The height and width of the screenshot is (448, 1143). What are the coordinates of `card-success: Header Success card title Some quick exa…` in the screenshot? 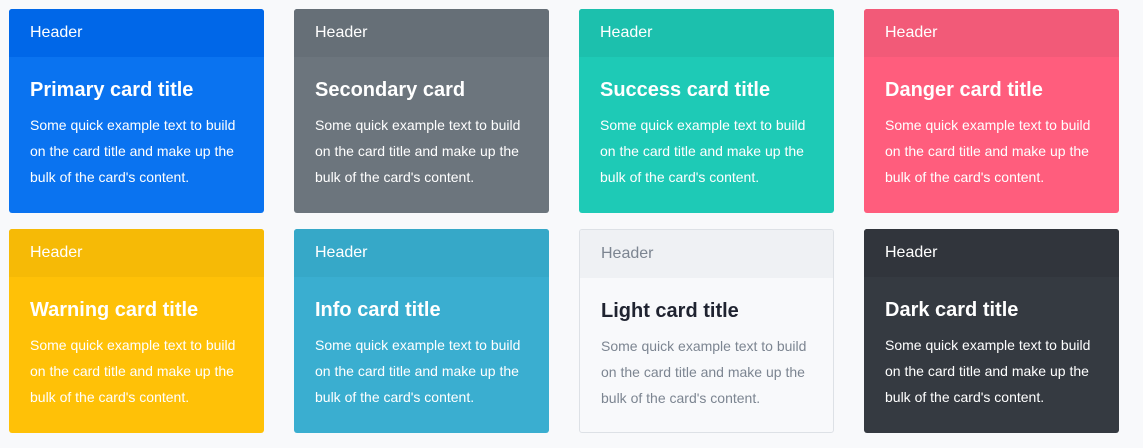 It's located at (706, 111).